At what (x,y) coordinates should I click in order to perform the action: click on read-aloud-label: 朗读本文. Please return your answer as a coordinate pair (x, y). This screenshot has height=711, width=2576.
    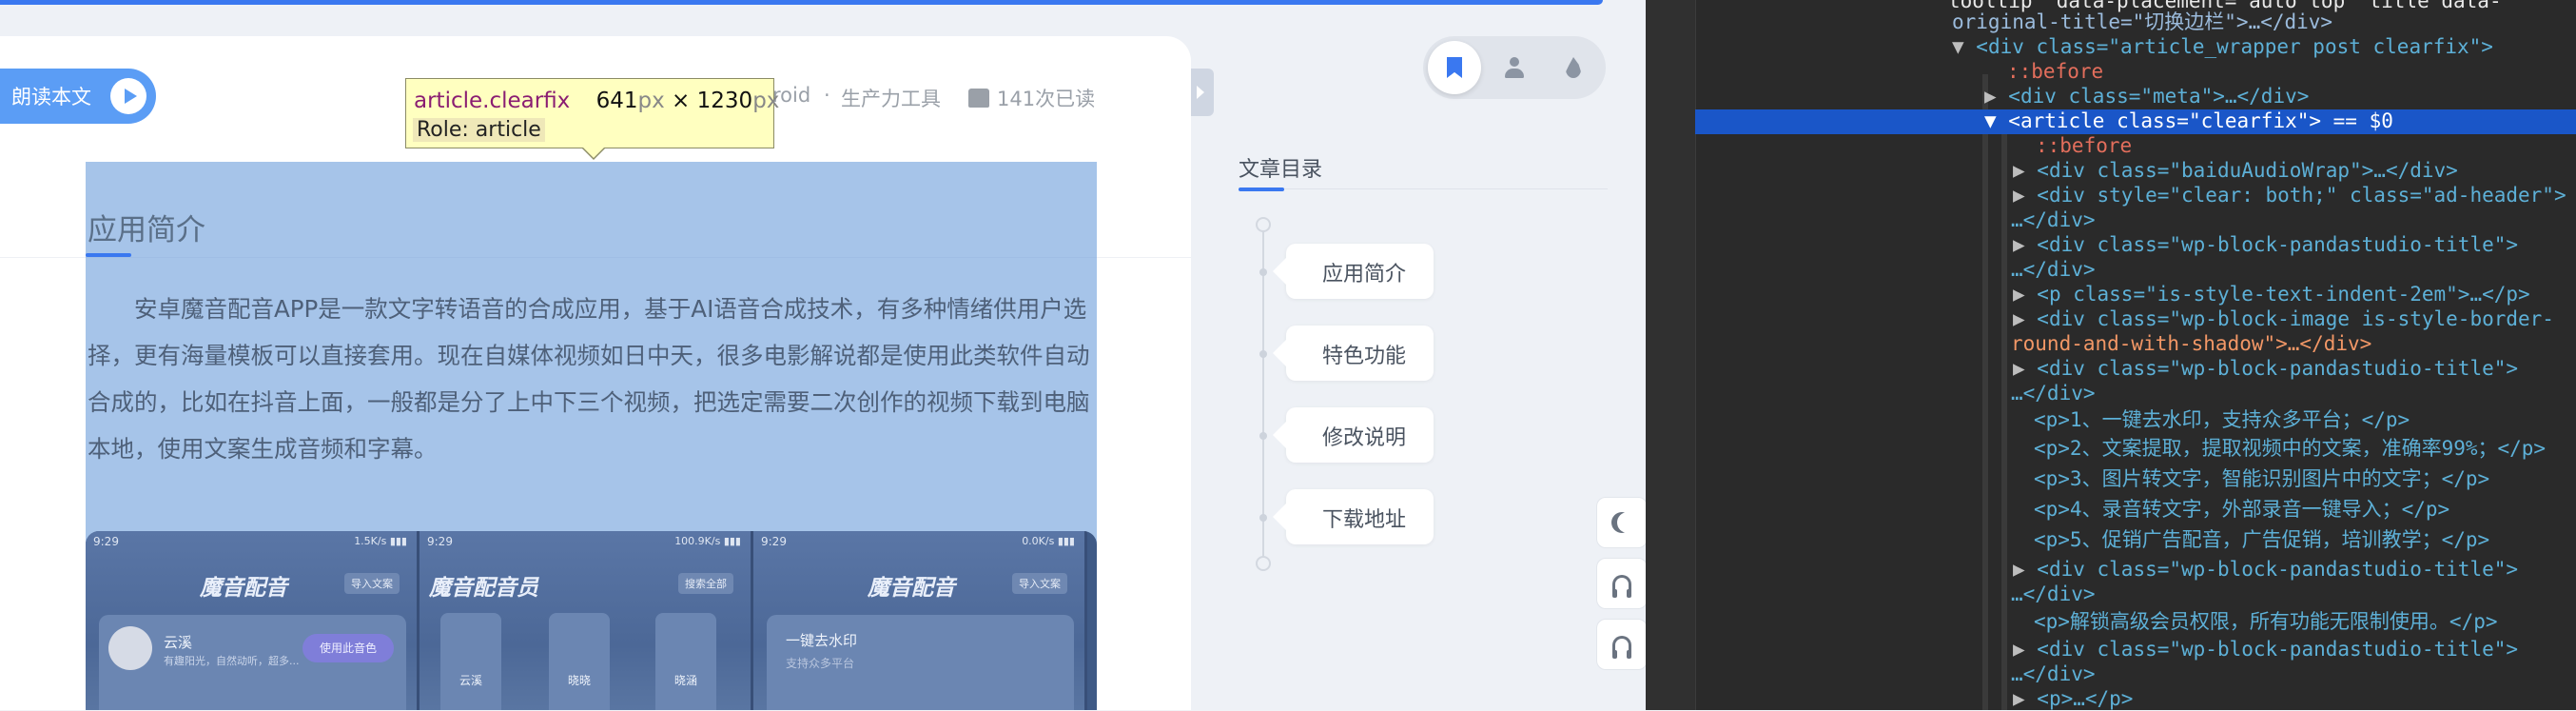
    Looking at the image, I should click on (51, 97).